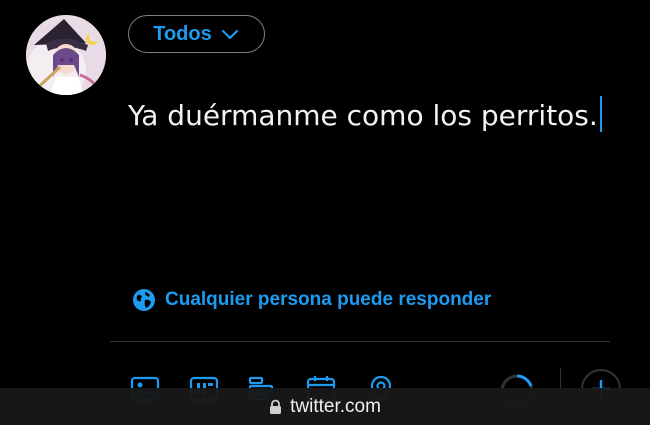 This screenshot has width=650, height=425. Describe the element at coordinates (360, 341) in the screenshot. I see `divider` at that location.